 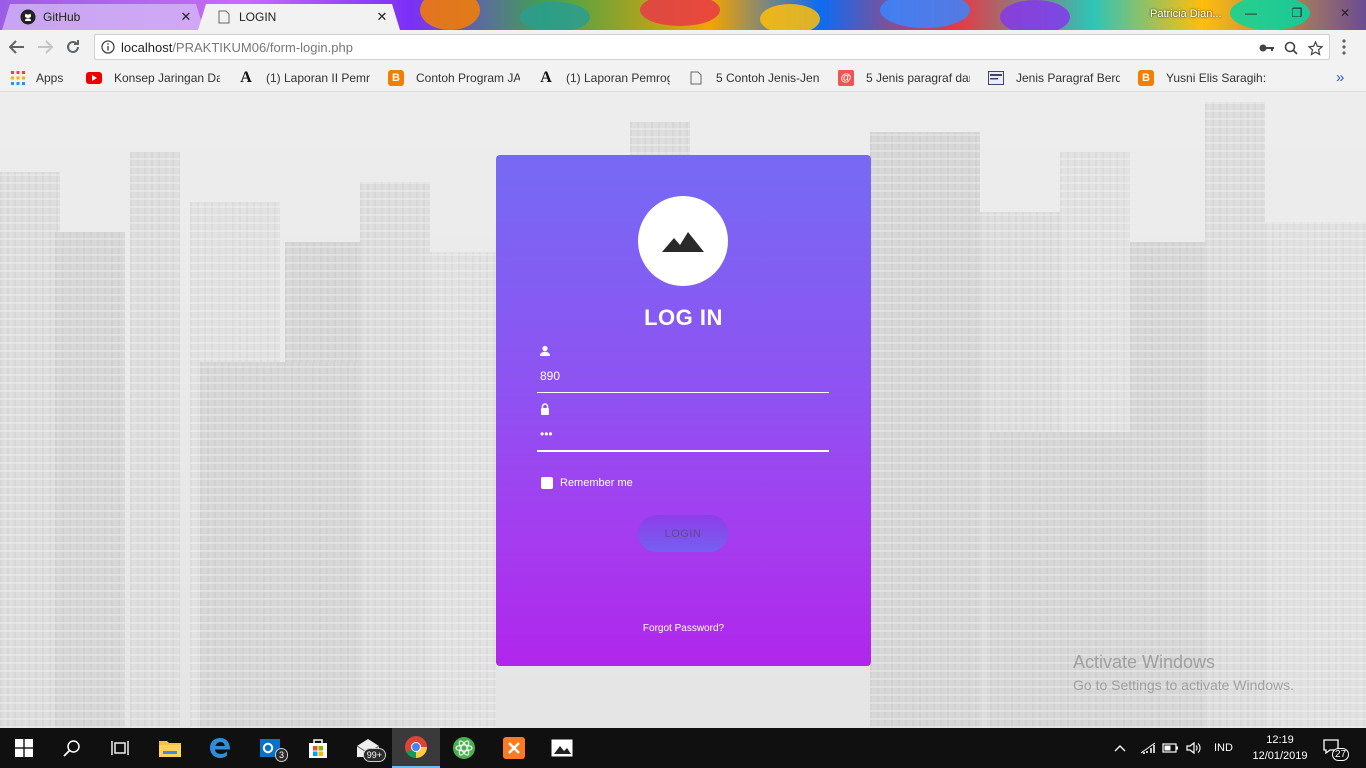 What do you see at coordinates (618, 77) in the screenshot?
I see `bookmark-label: (1) Laporan Pemrog` at bounding box center [618, 77].